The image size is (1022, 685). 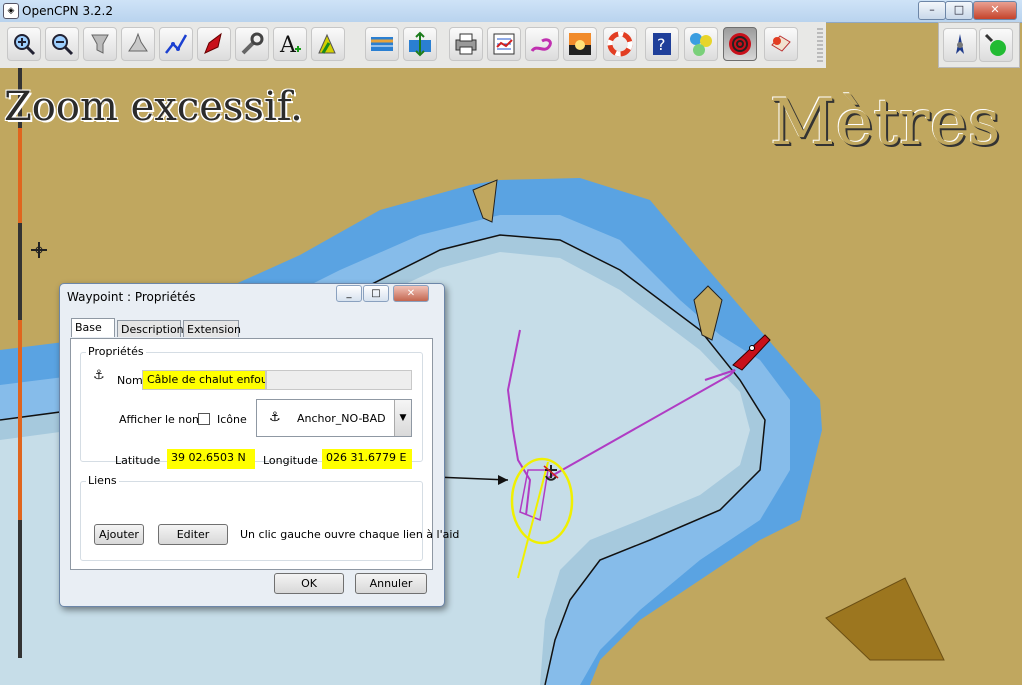 What do you see at coordinates (411, 293) in the screenshot?
I see `dialog-close-button: ✕` at bounding box center [411, 293].